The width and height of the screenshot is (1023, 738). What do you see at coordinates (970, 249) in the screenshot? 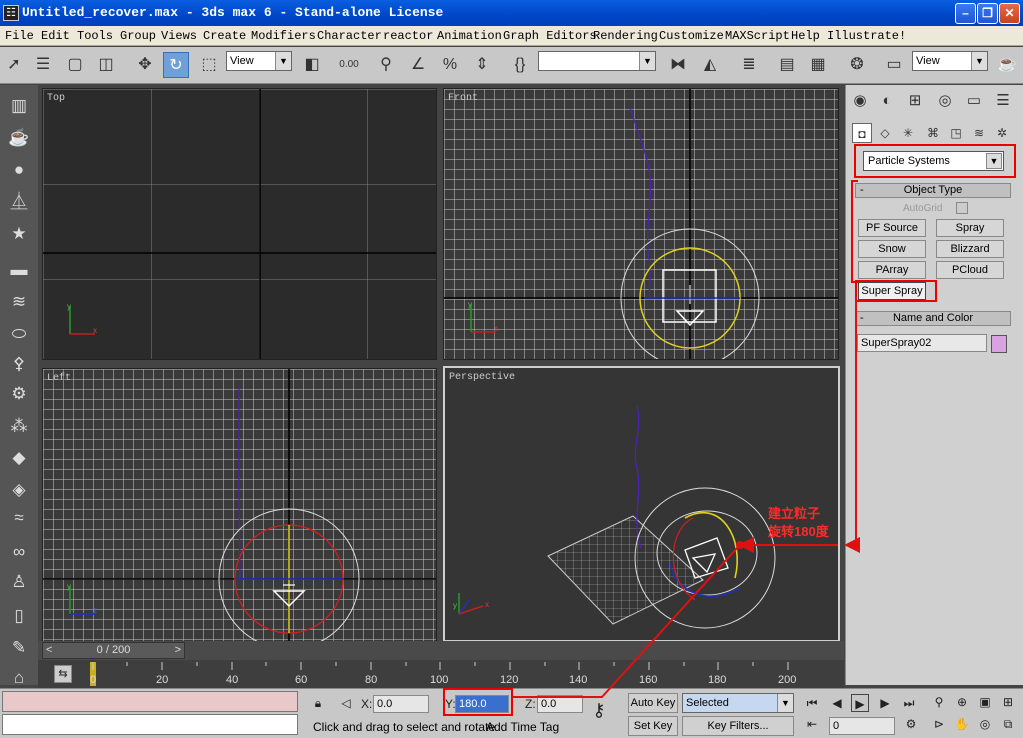
I see `blizzard-button: Blizzard` at bounding box center [970, 249].